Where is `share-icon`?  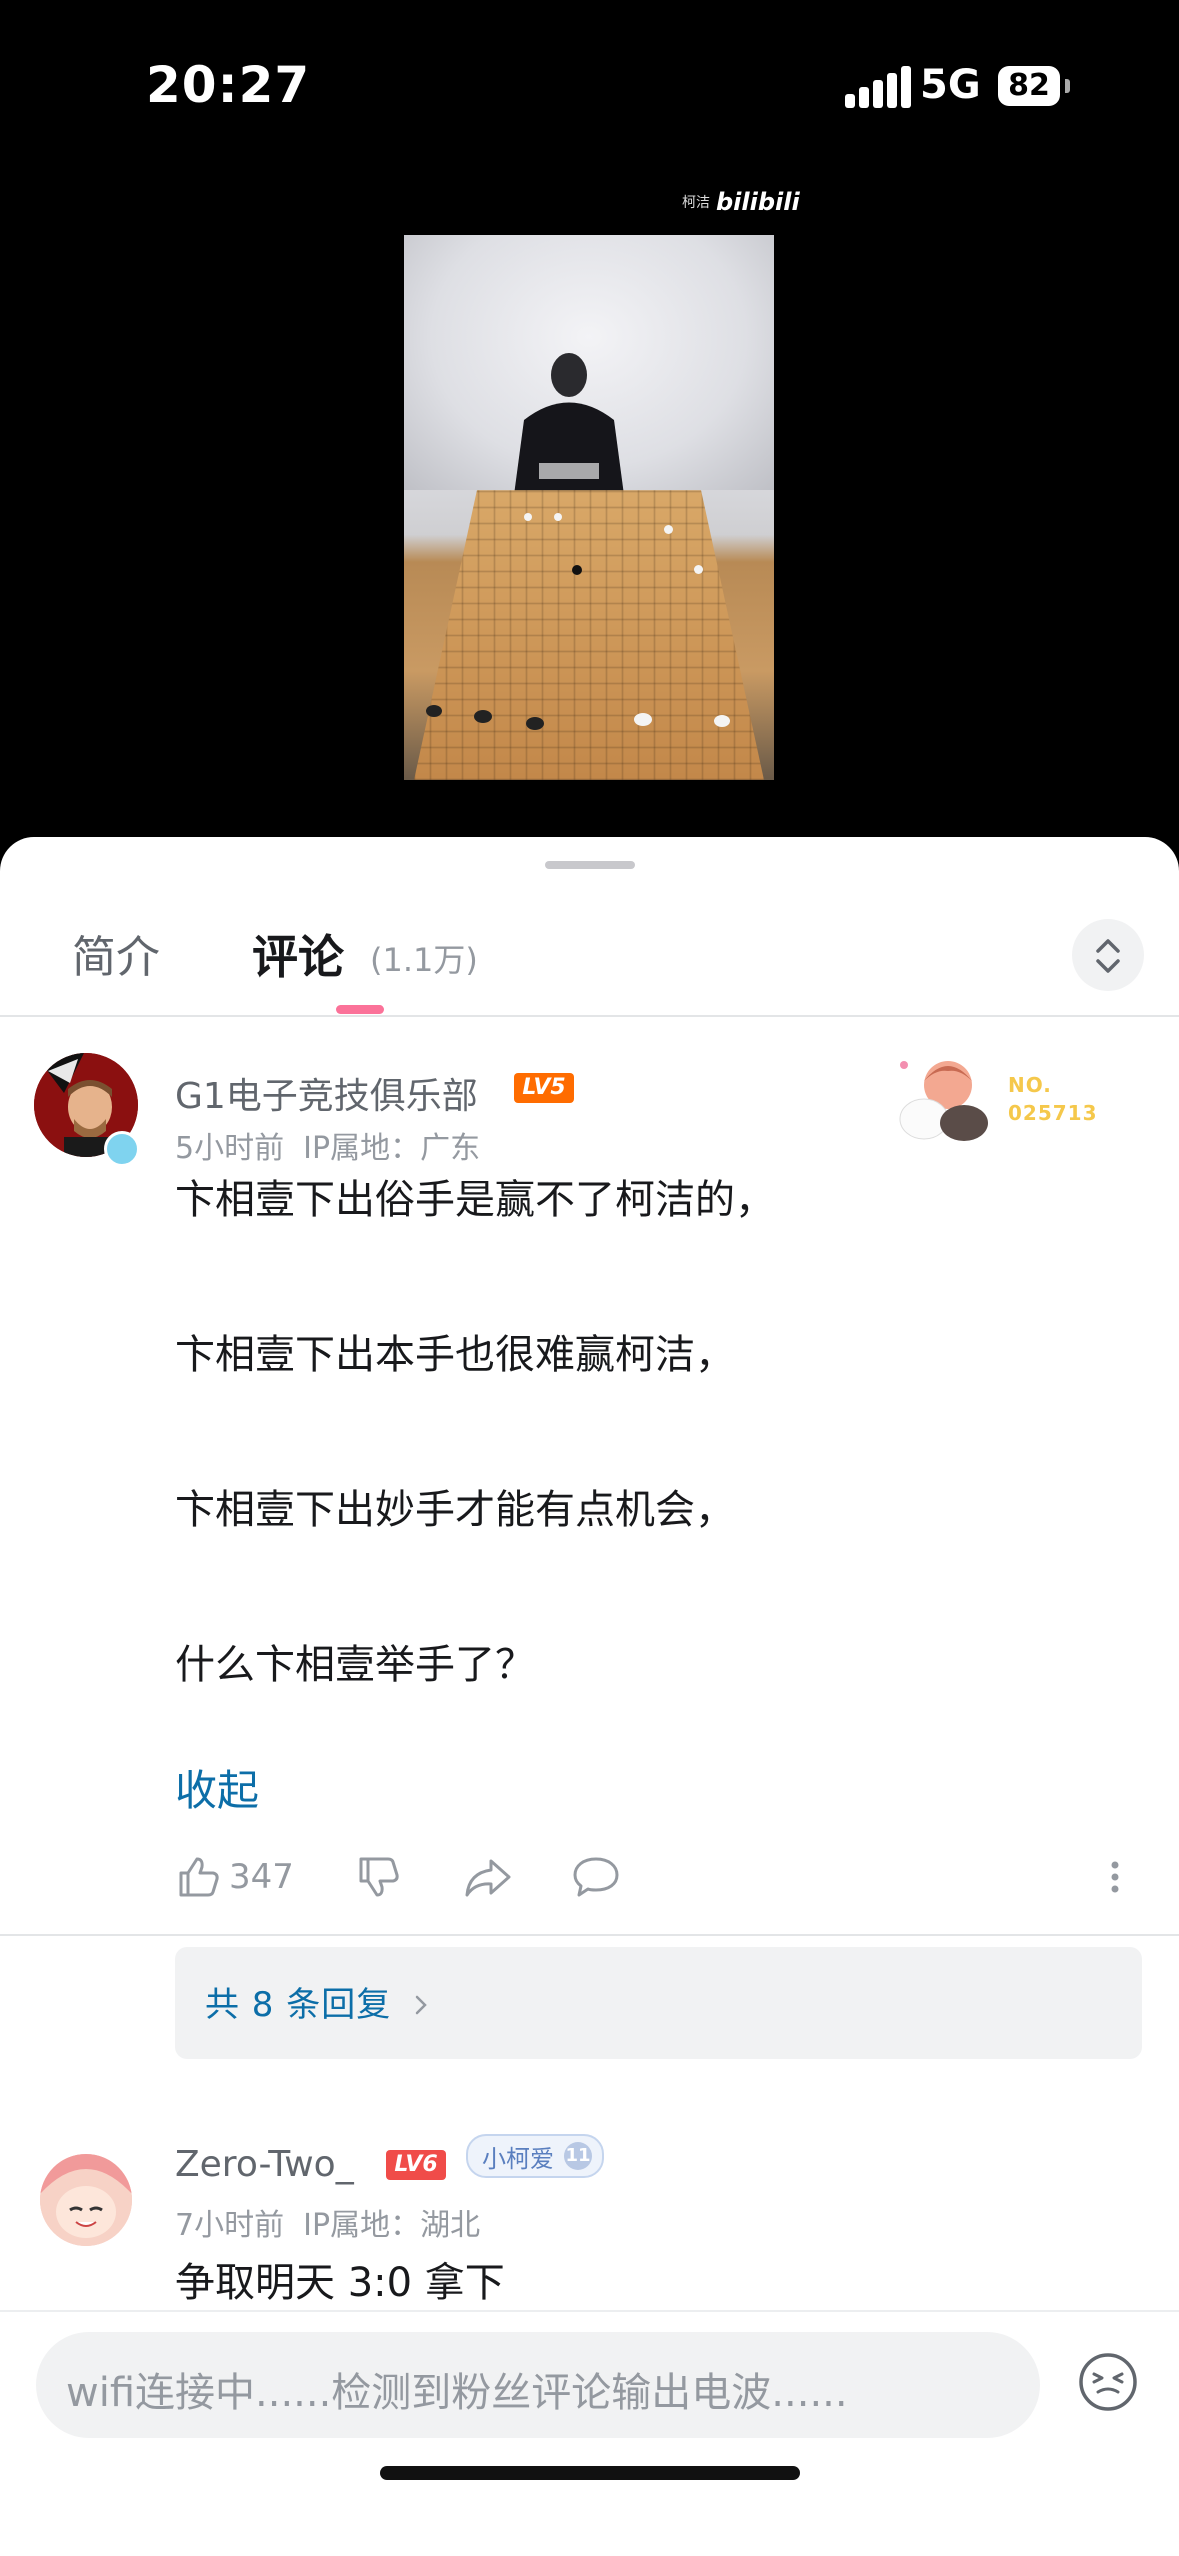
share-icon is located at coordinates (488, 1878).